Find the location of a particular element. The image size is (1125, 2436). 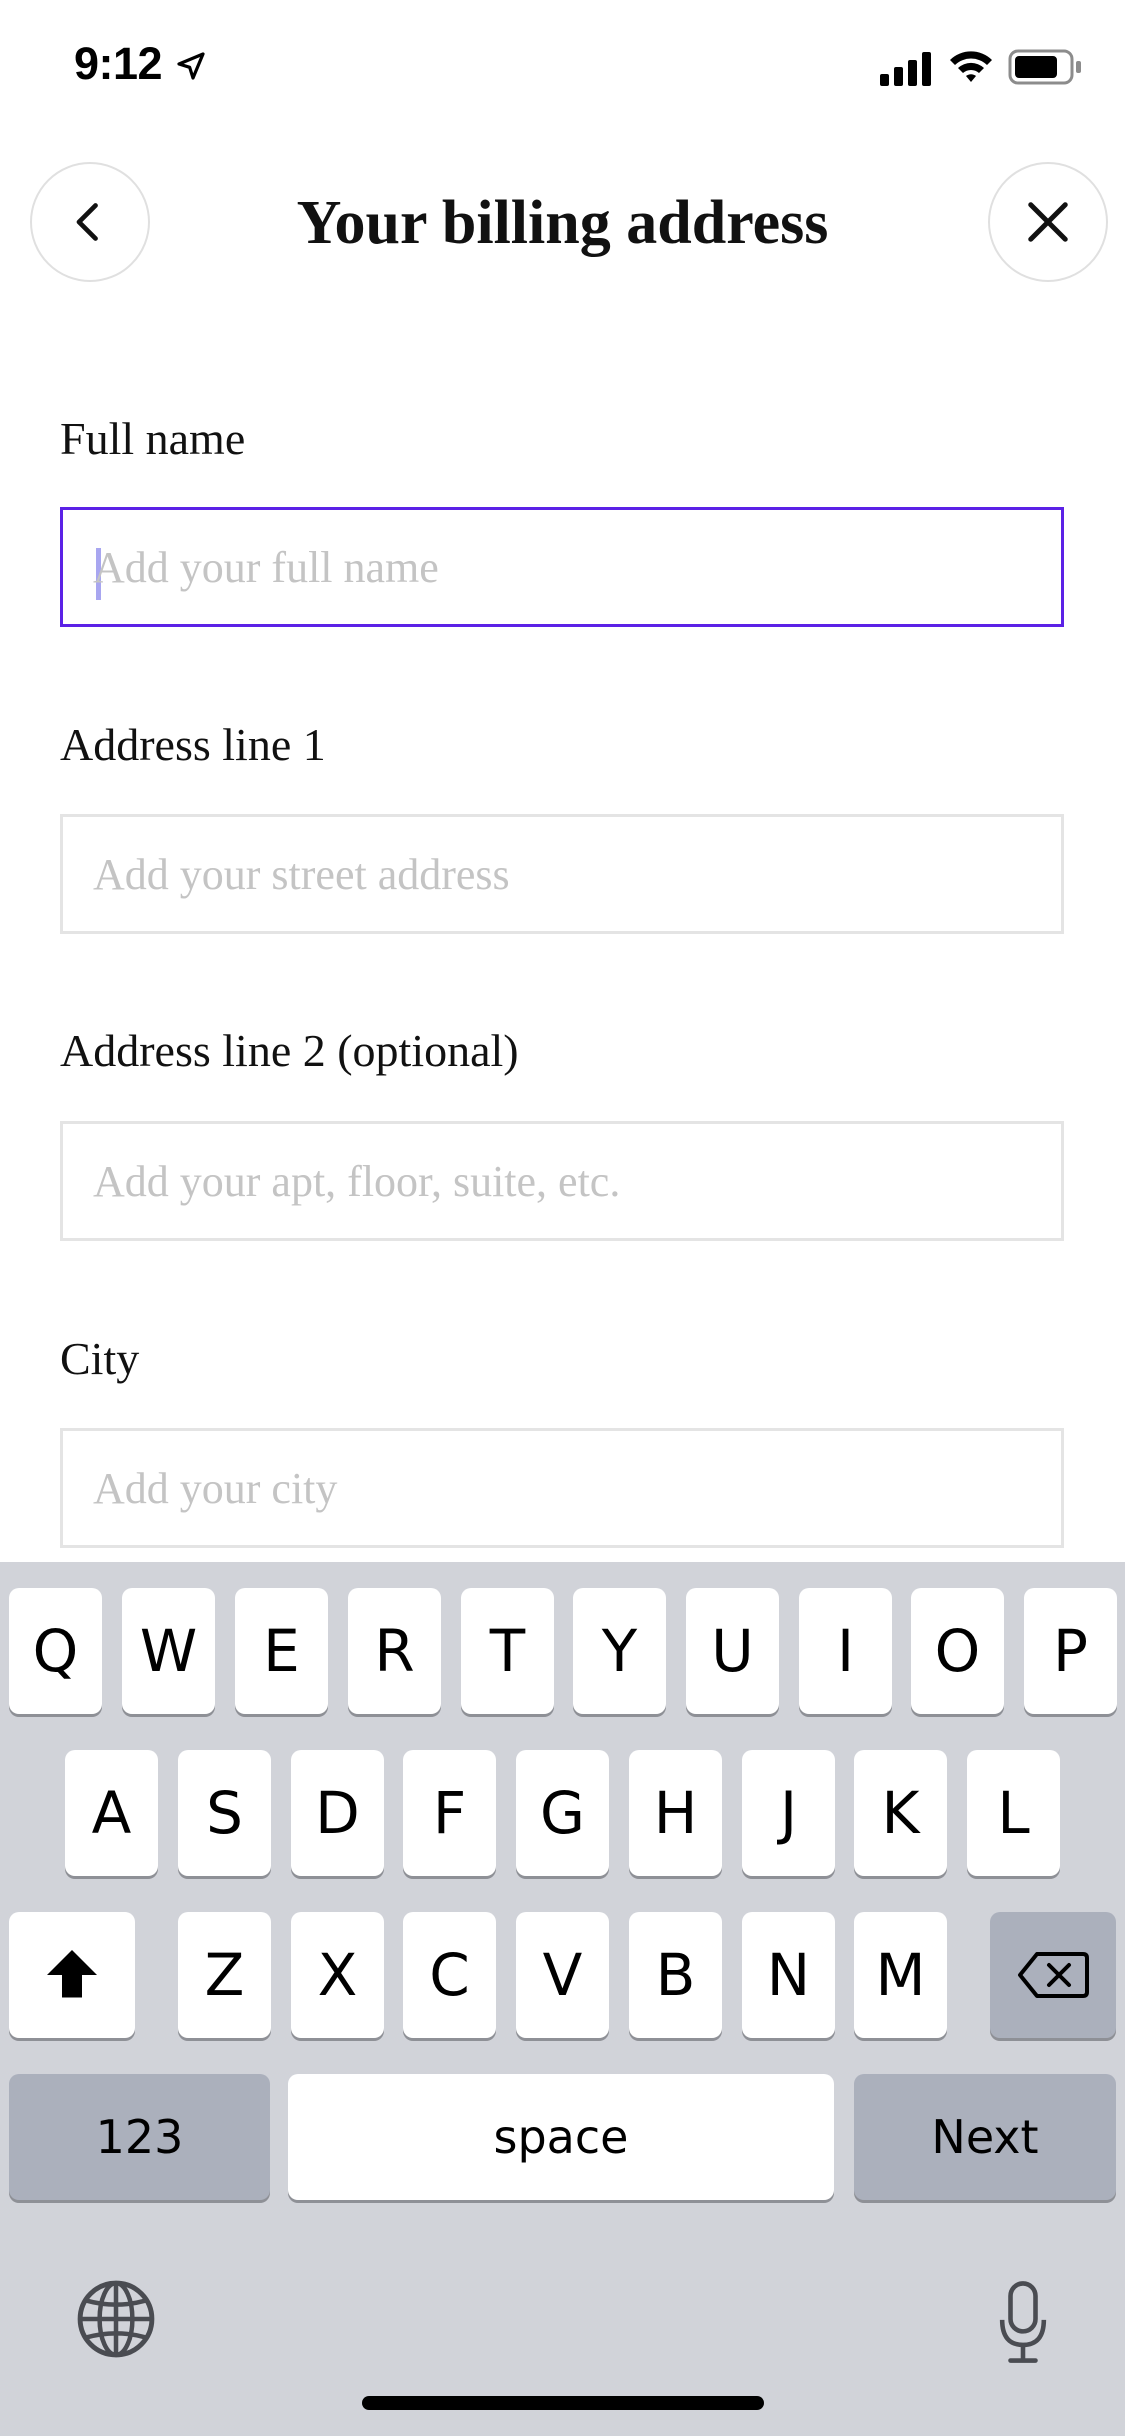

key-c: C is located at coordinates (449, 1975).